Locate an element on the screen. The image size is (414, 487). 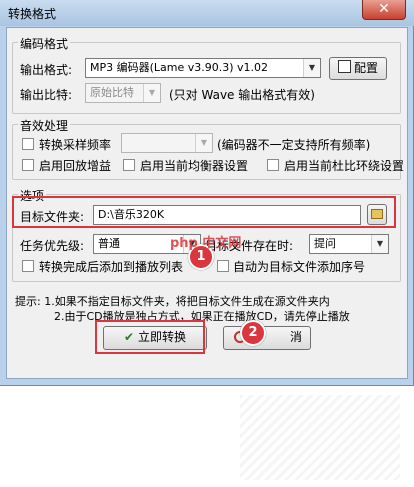
target-folder-highlight is located at coordinates (204, 212).